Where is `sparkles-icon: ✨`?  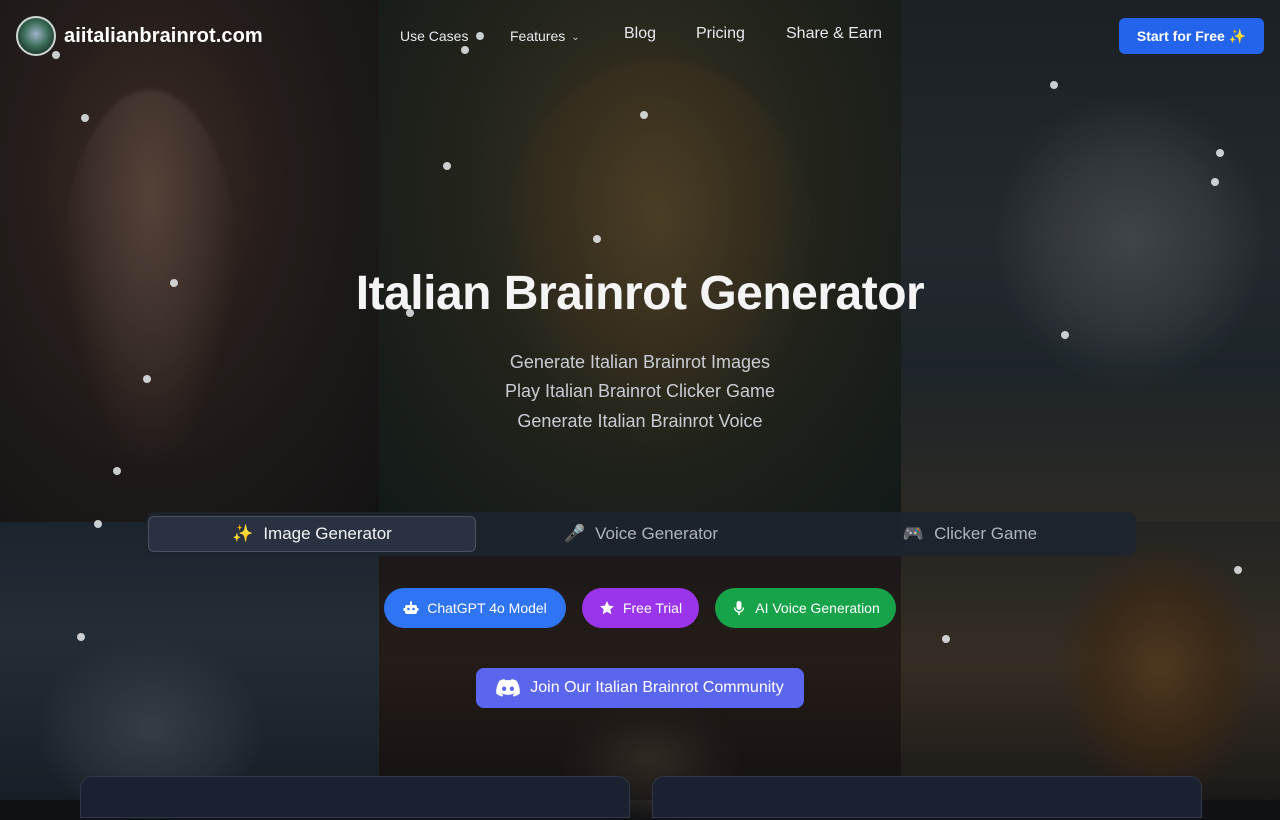 sparkles-icon: ✨ is located at coordinates (243, 533).